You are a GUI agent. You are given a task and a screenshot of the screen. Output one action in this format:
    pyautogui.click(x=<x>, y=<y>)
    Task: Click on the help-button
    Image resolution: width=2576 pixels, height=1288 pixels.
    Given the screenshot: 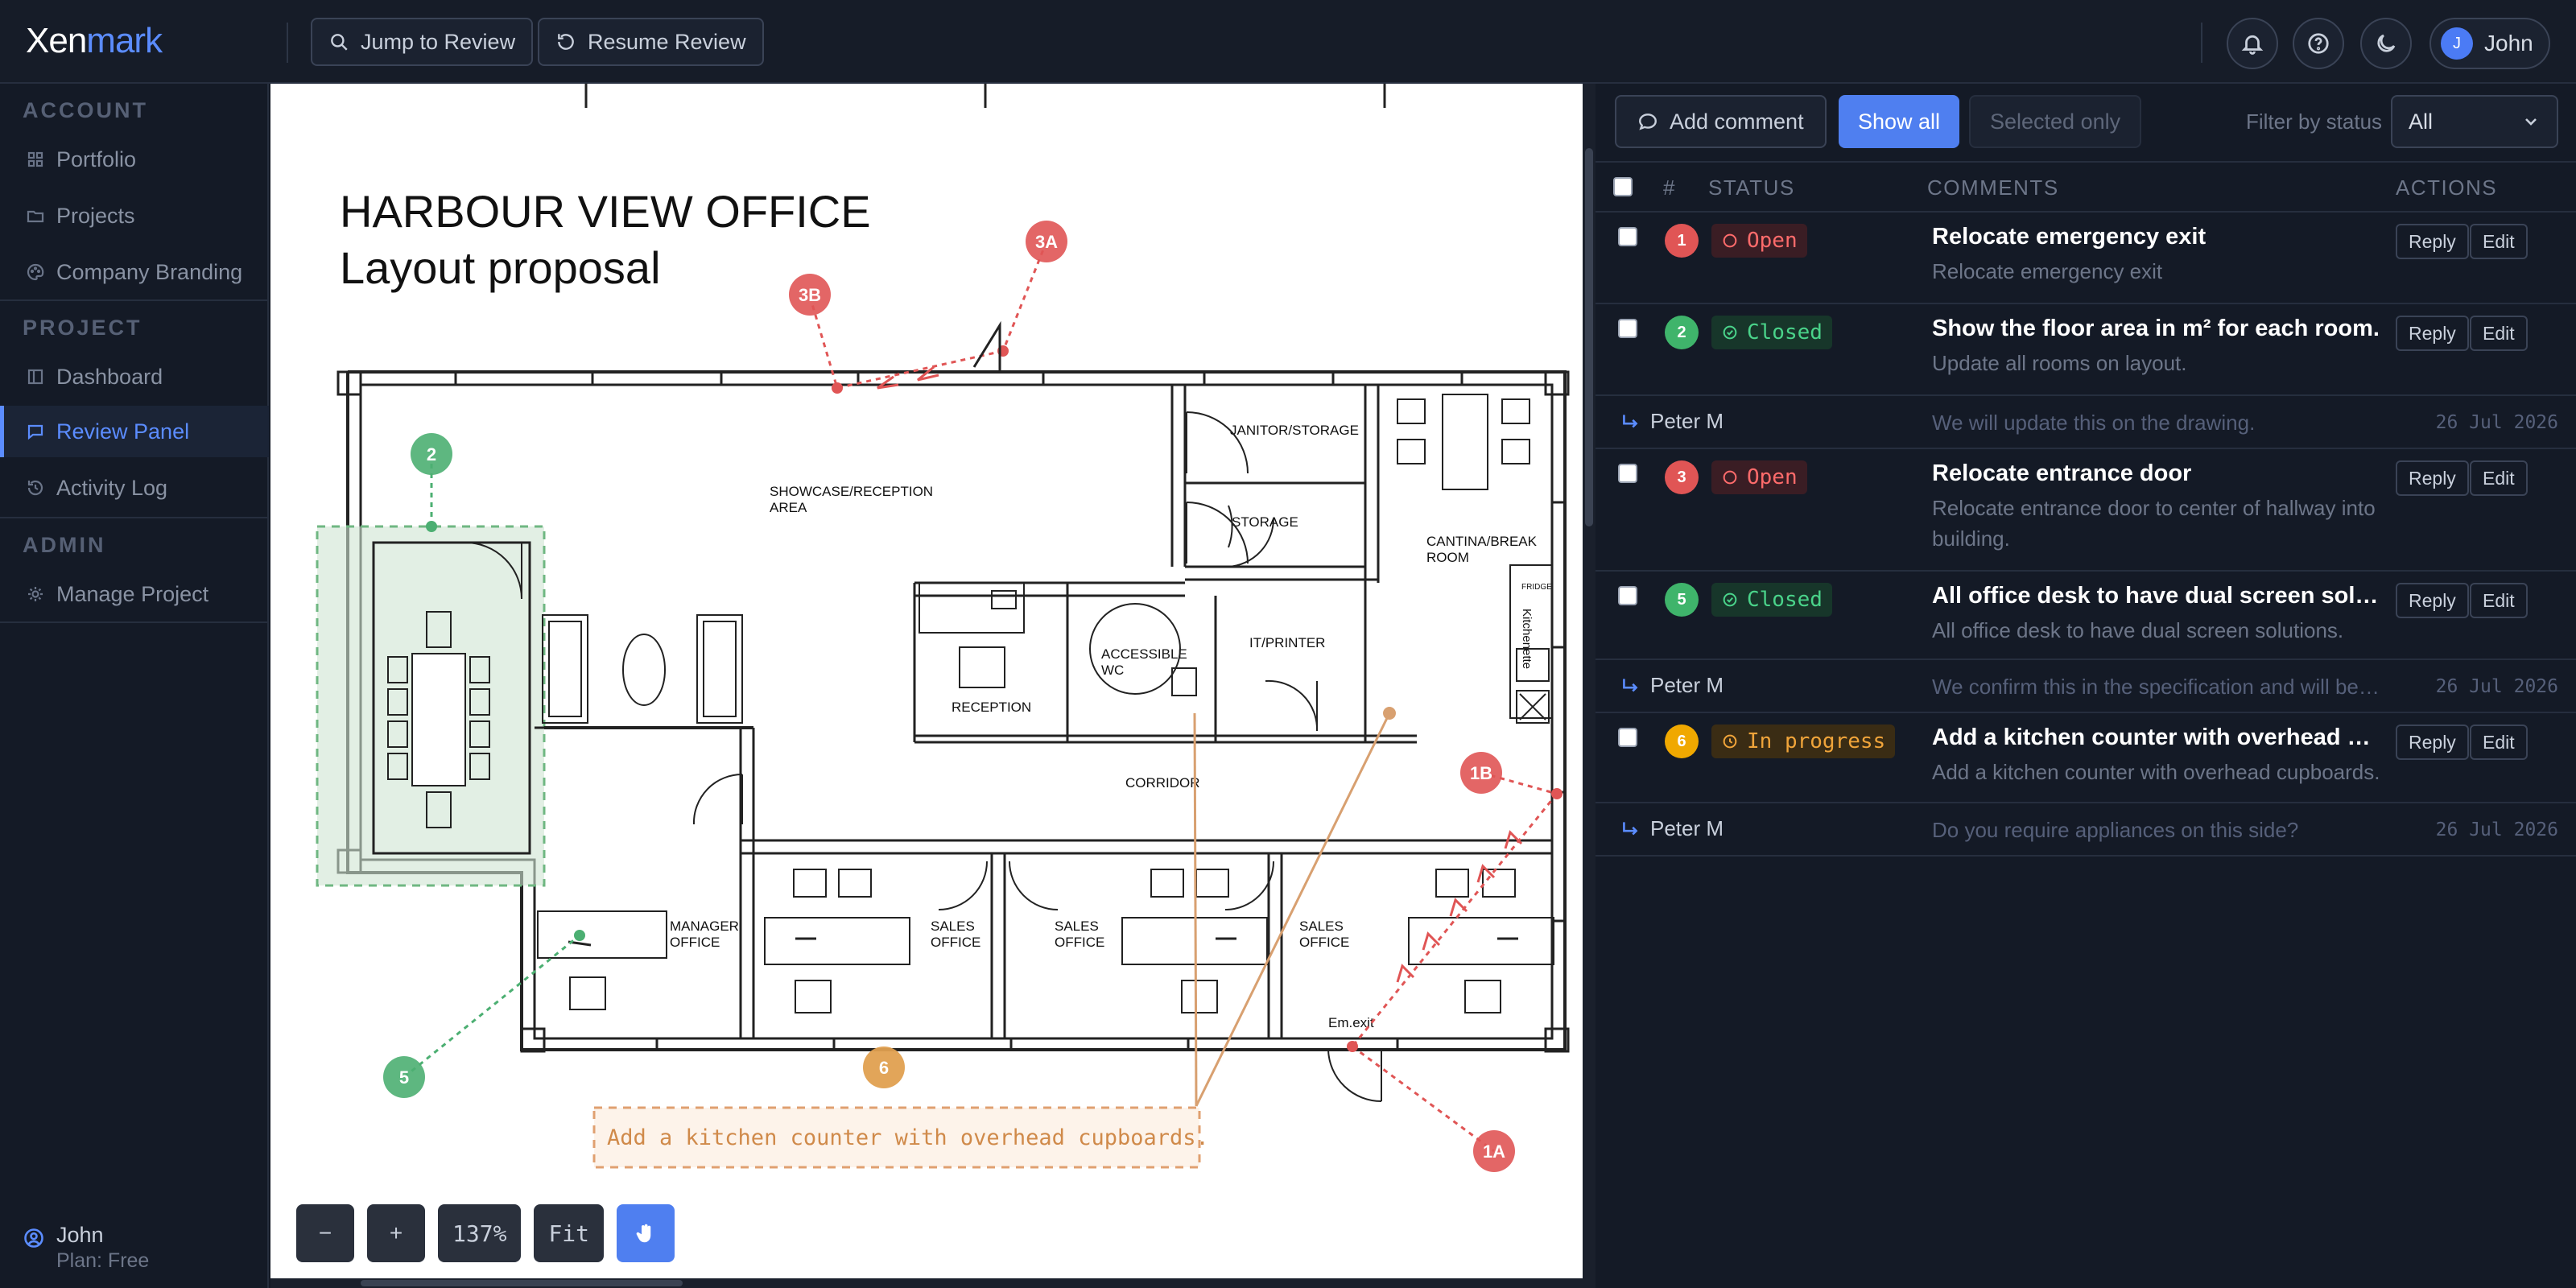 What is the action you would take?
    pyautogui.click(x=2318, y=43)
    